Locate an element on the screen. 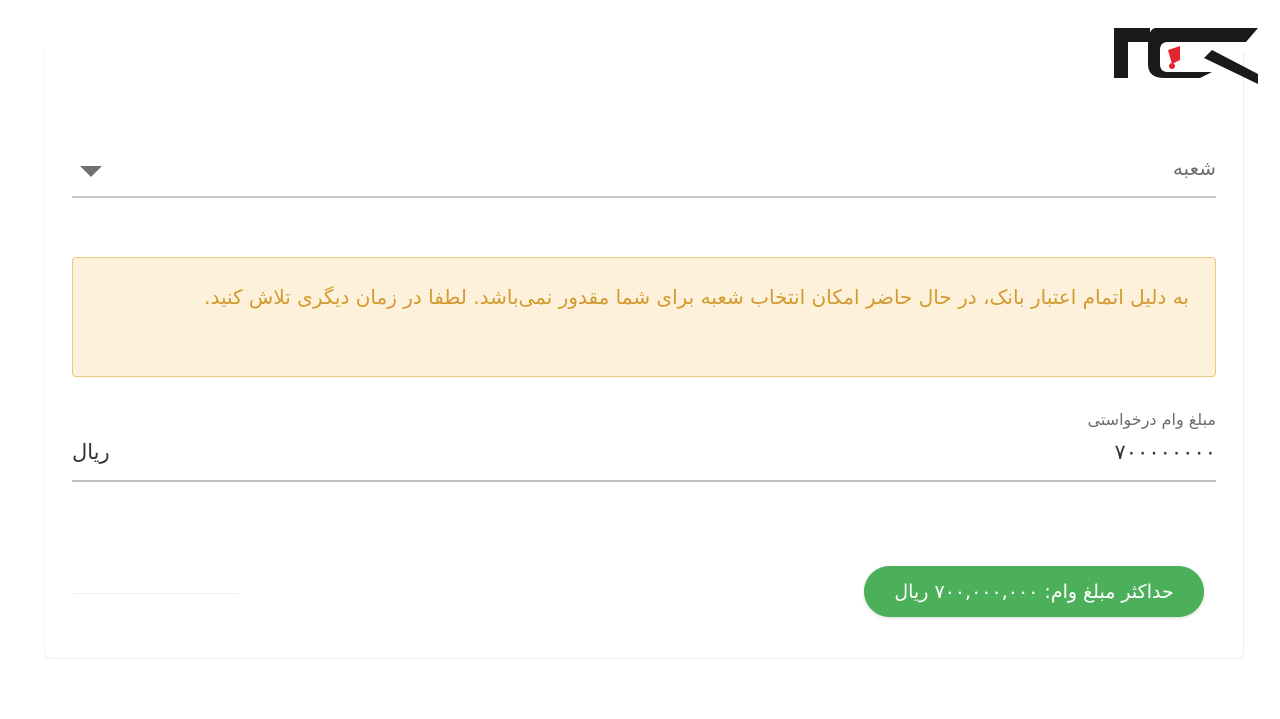 The width and height of the screenshot is (1280, 719). max-loan-badge-text: حداکثر مبلغ وام: ۷۰۰,۰۰۰,۰۰۰ ریال is located at coordinates (1034, 591).